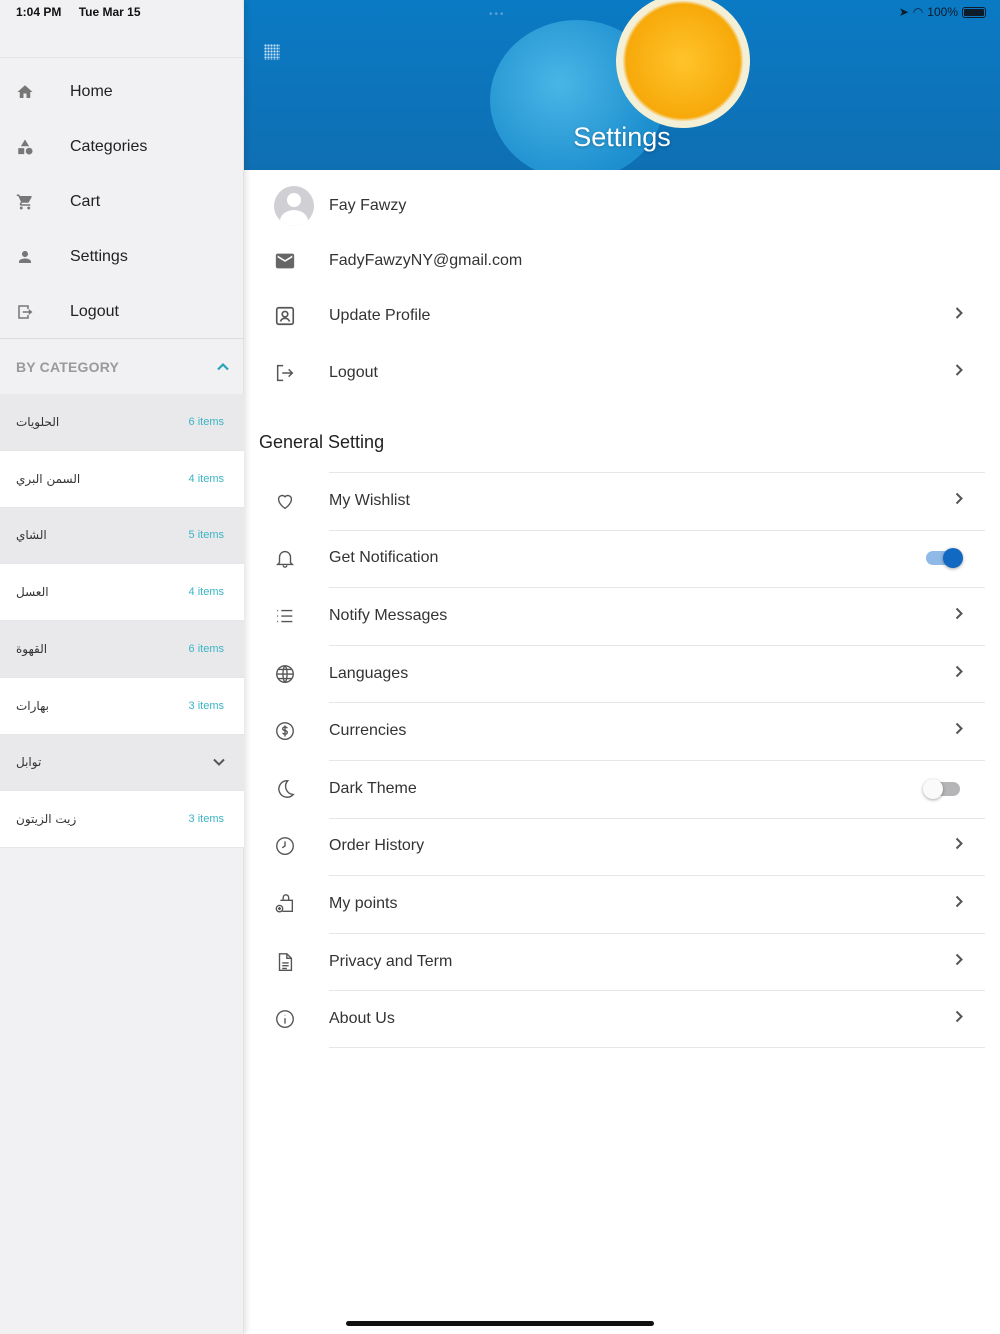 The width and height of the screenshot is (1000, 1334). I want to click on shapes-icon, so click(26, 147).